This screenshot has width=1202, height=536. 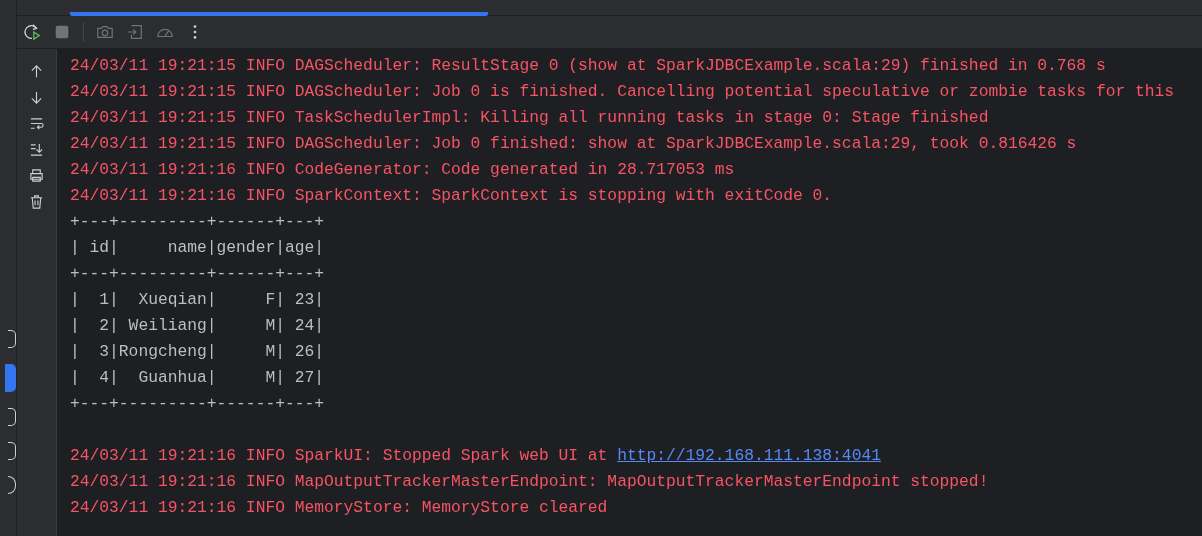 I want to click on active-tool-window-icon, so click(x=10, y=378).